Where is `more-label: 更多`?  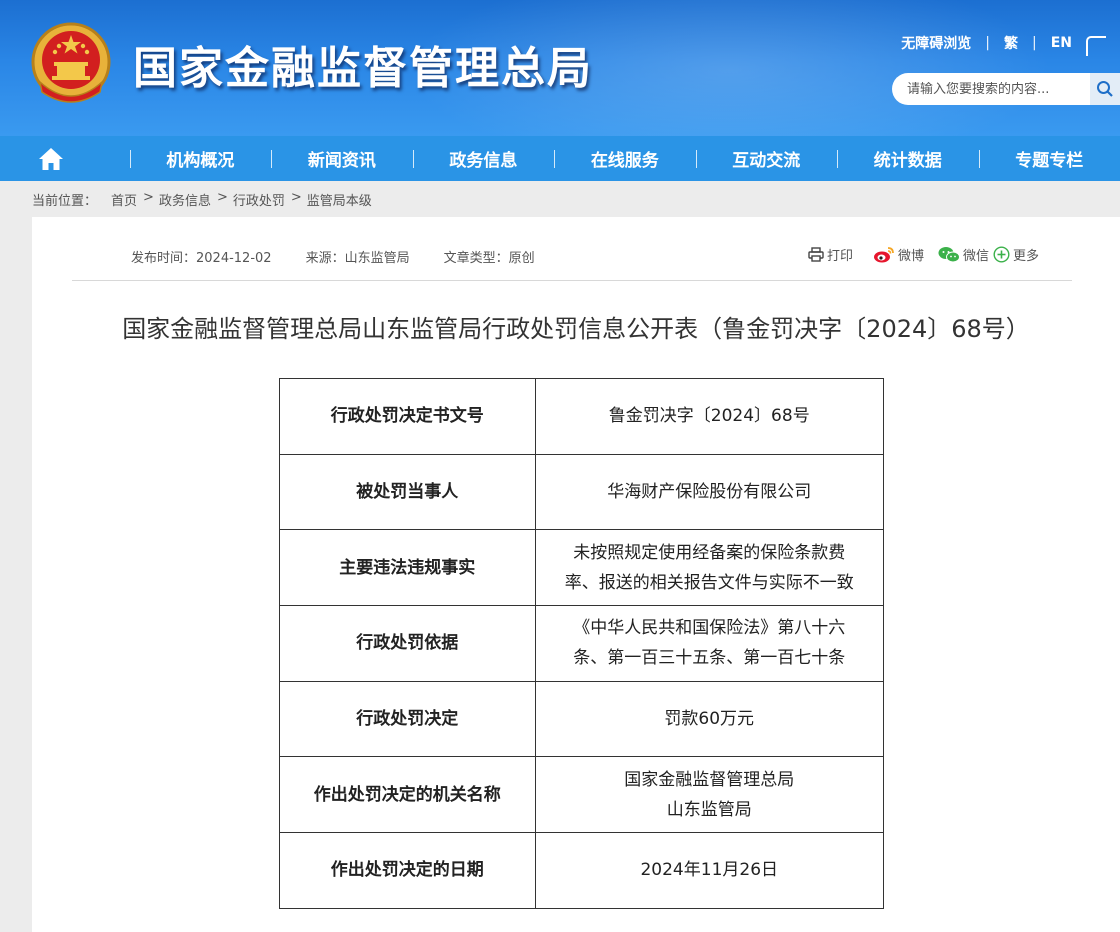
more-label: 更多 is located at coordinates (1026, 256).